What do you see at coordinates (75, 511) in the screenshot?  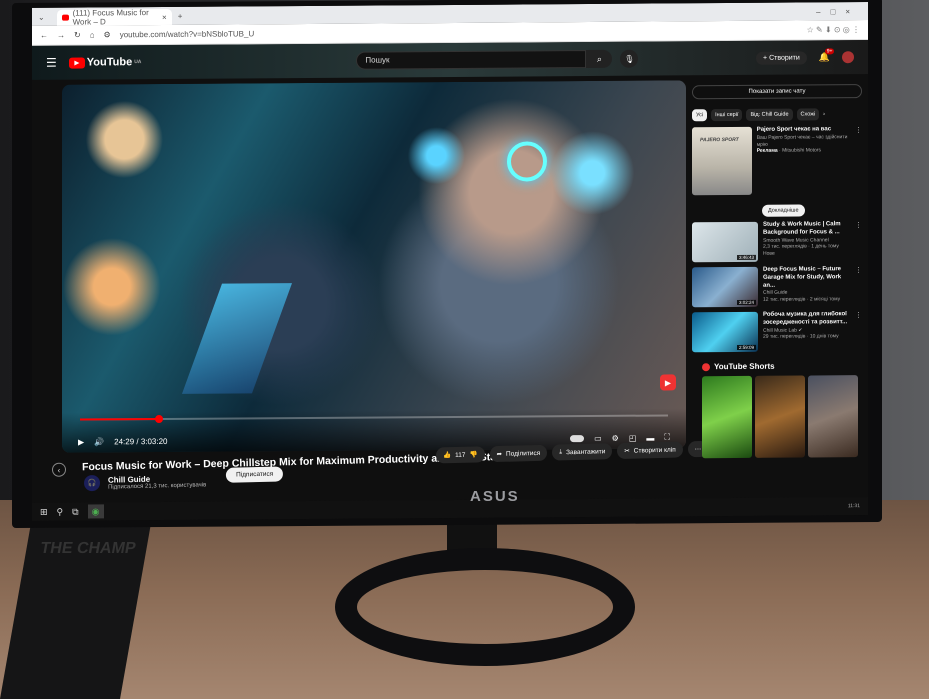 I see `task-view-icon: ⧉` at bounding box center [75, 511].